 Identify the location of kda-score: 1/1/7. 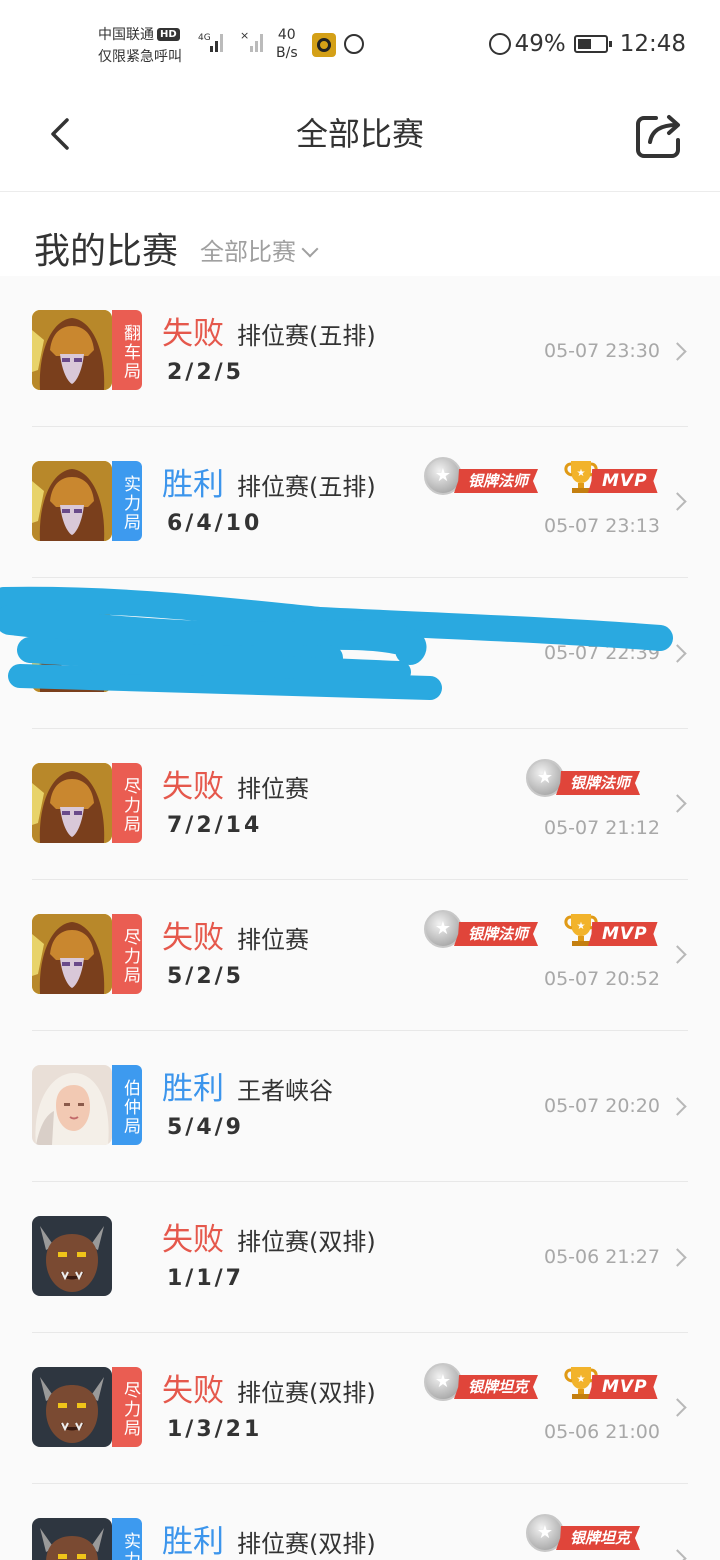
(205, 1278).